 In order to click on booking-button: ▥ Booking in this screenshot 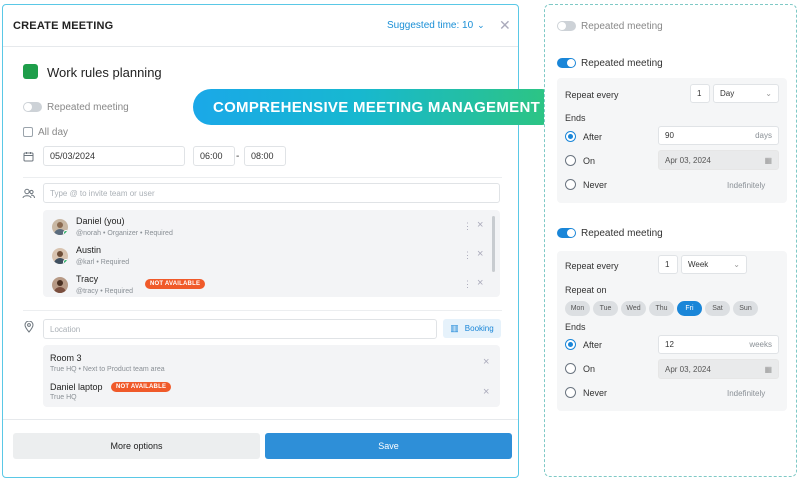, I will do `click(472, 328)`.